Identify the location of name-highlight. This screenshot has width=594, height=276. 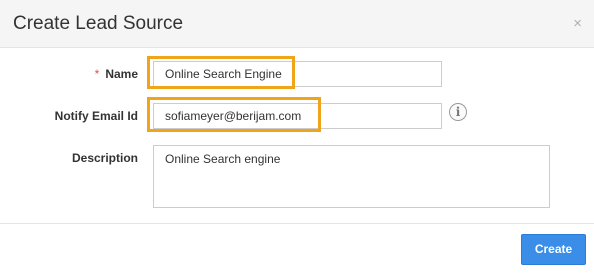
(221, 72).